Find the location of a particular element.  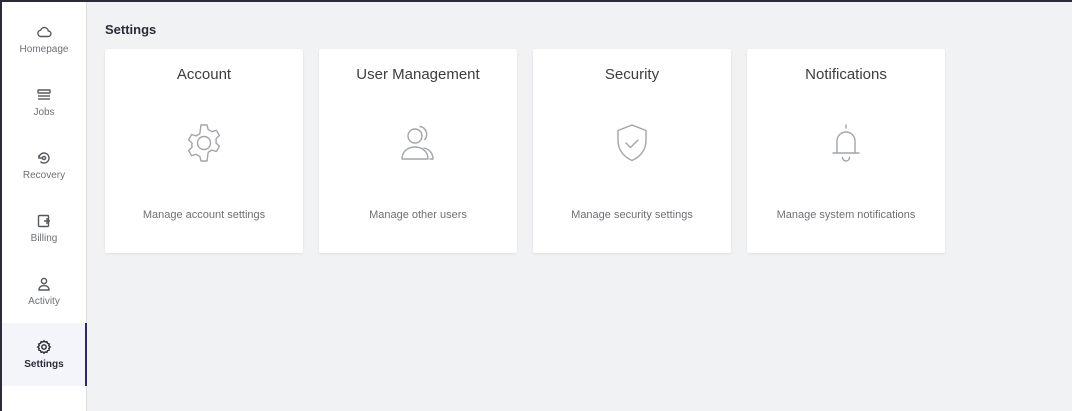

card-security: Security Manage security settings is located at coordinates (632, 151).